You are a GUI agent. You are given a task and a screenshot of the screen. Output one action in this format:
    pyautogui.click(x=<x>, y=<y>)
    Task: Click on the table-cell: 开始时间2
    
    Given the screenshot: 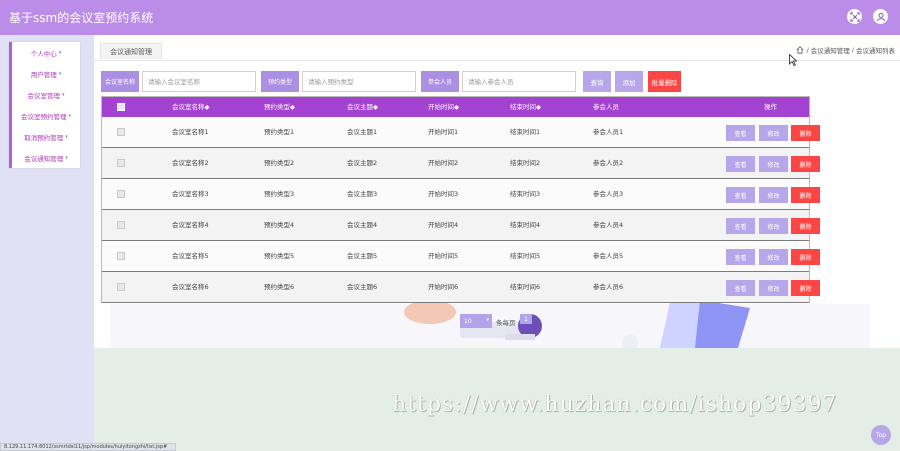 What is the action you would take?
    pyautogui.click(x=443, y=163)
    